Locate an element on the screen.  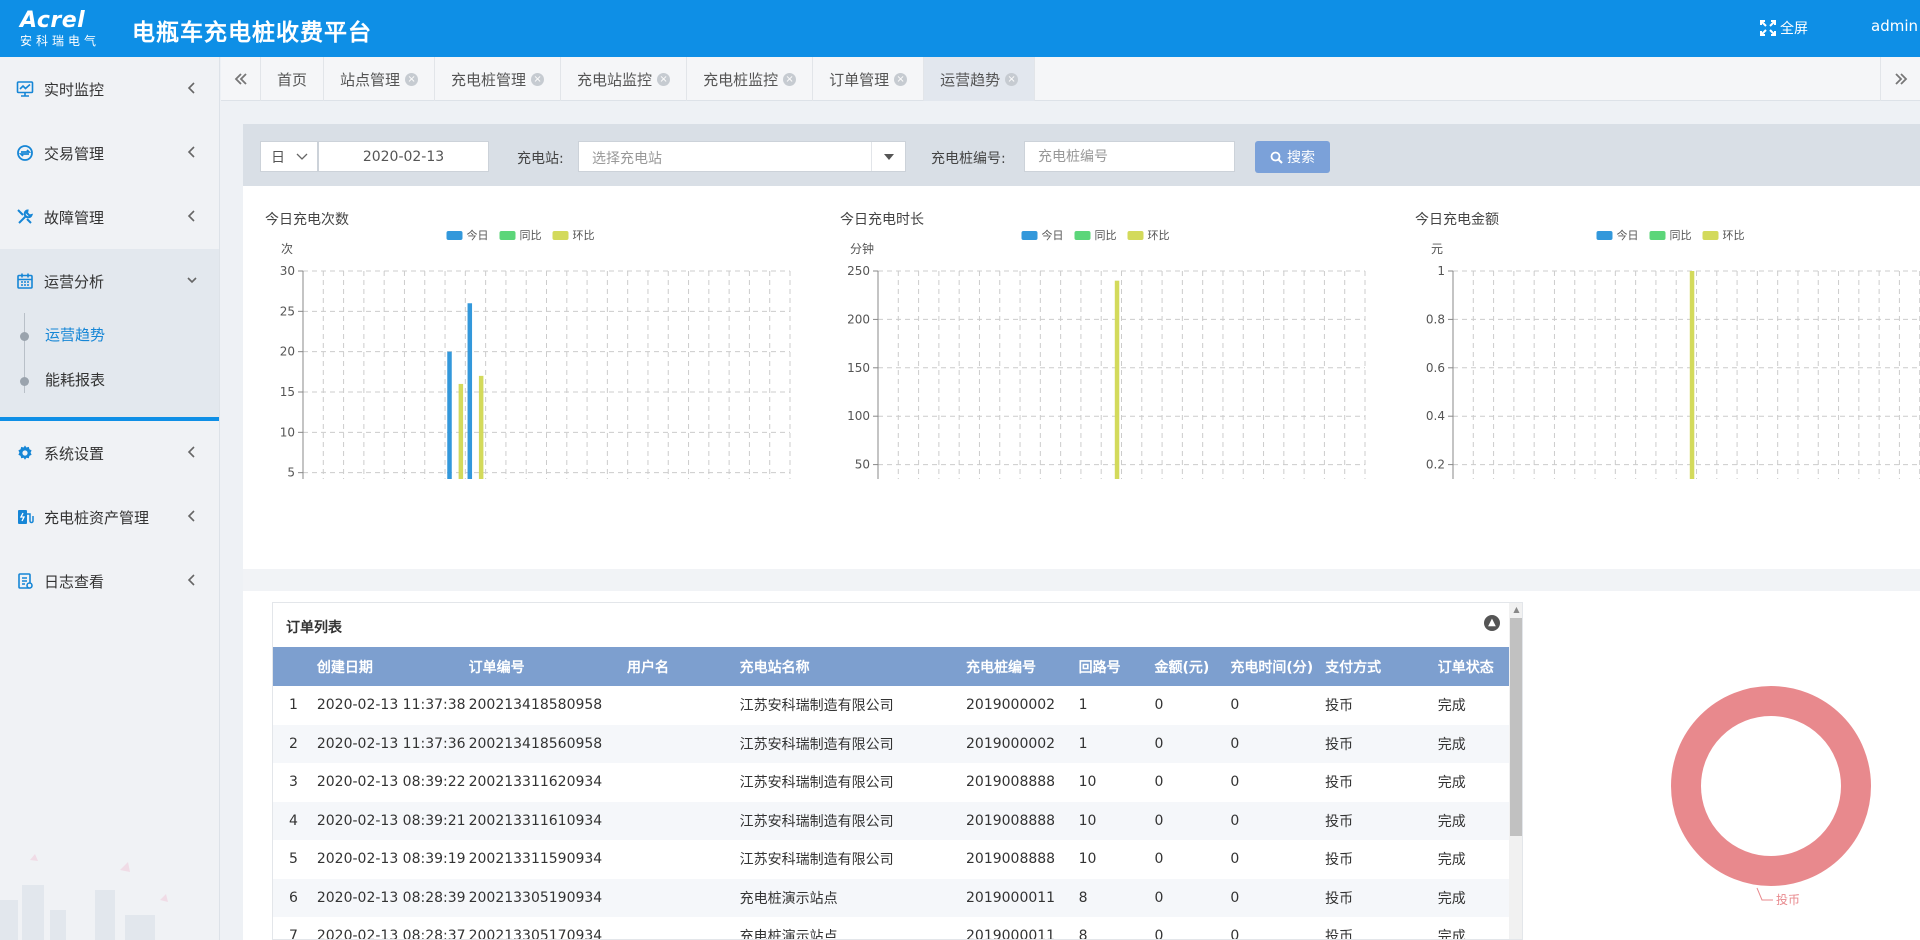
search-button-label: 搜索 is located at coordinates (1301, 158).